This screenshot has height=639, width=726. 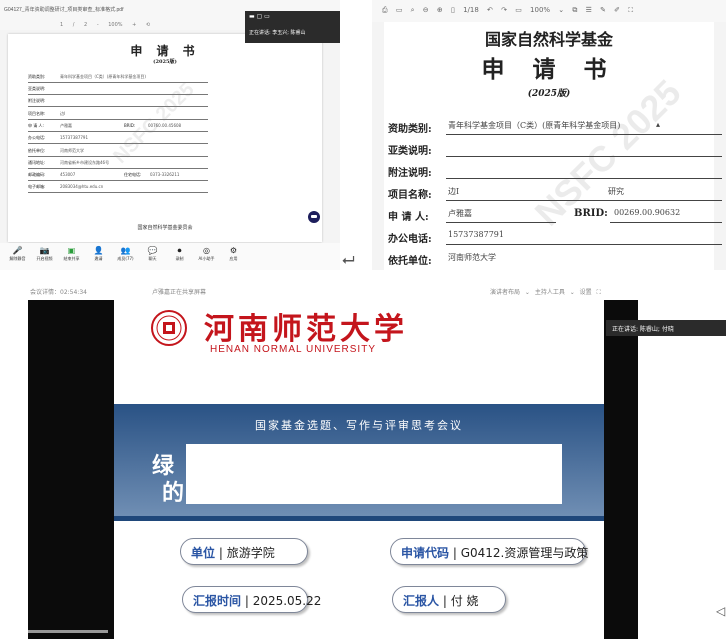 I want to click on members-button: 👥 成员(77), so click(x=125, y=256).